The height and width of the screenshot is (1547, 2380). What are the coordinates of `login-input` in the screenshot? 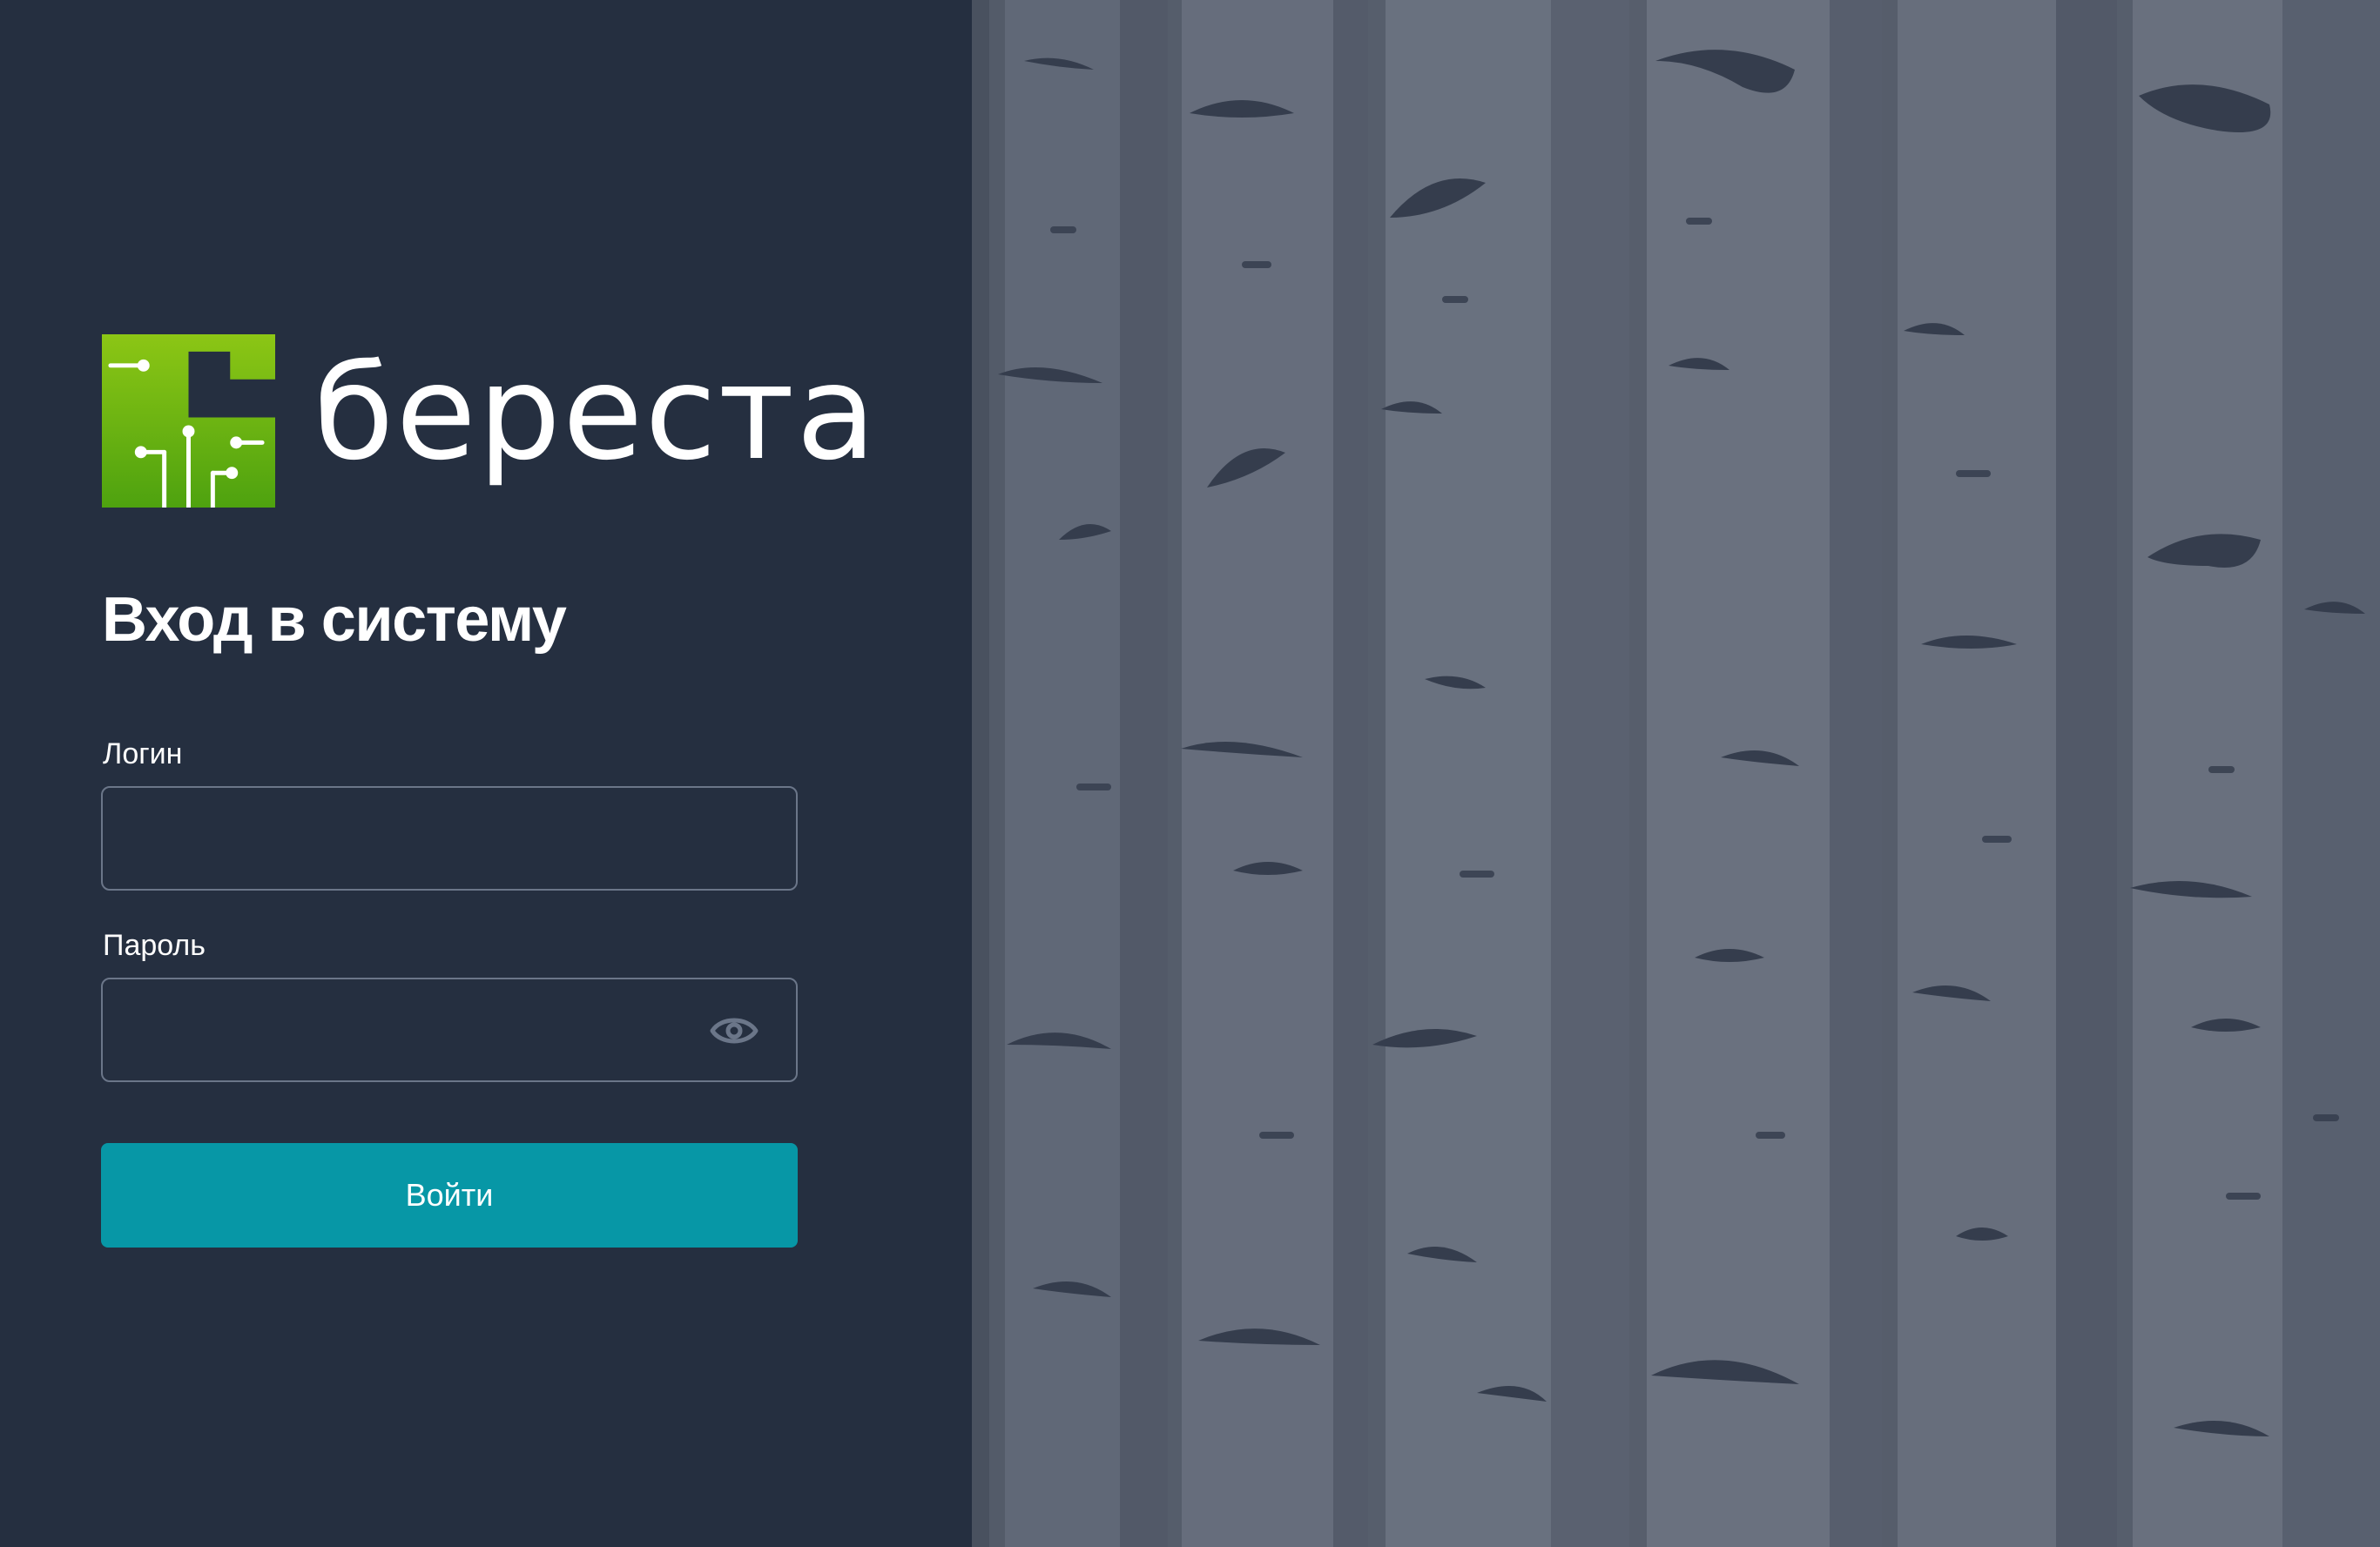 It's located at (449, 838).